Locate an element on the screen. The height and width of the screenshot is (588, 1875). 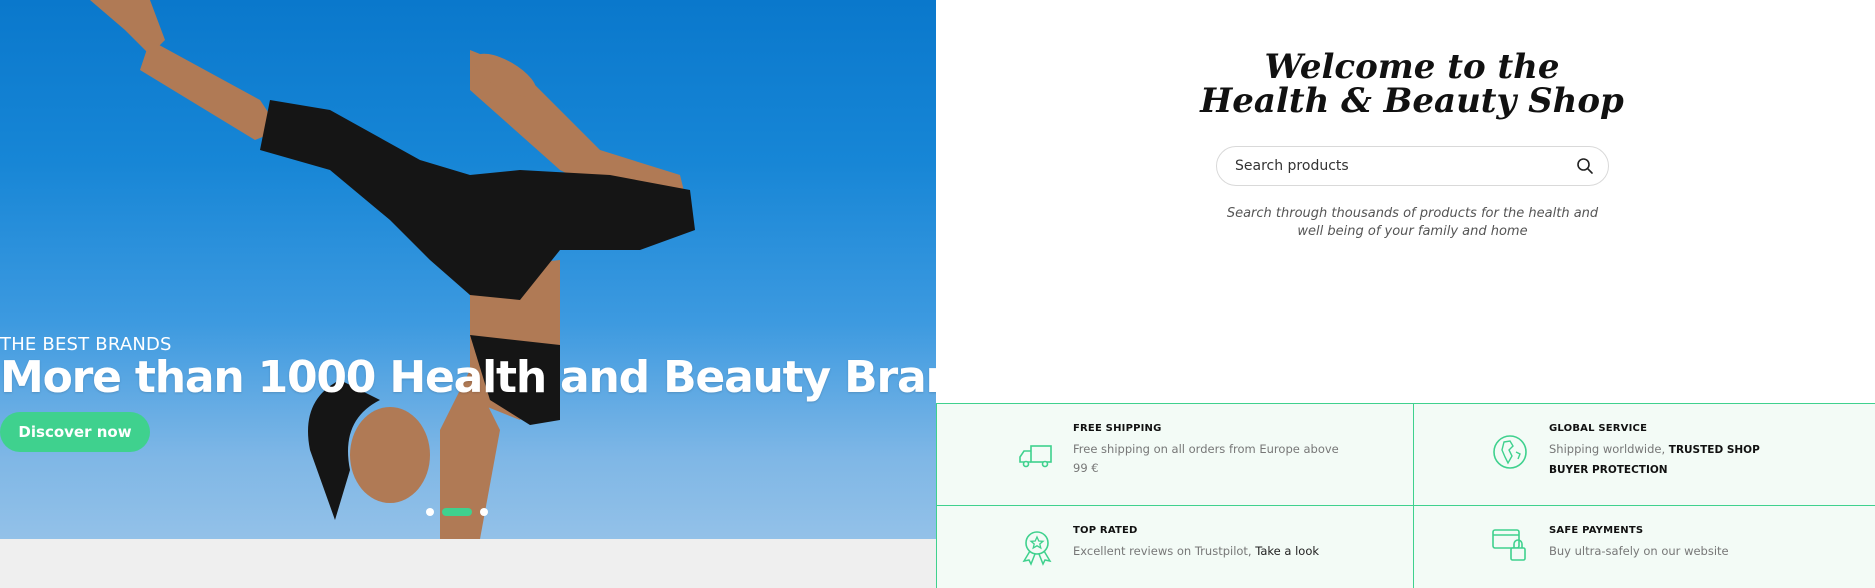
take-a-look-link: Take a look is located at coordinates (1287, 551).